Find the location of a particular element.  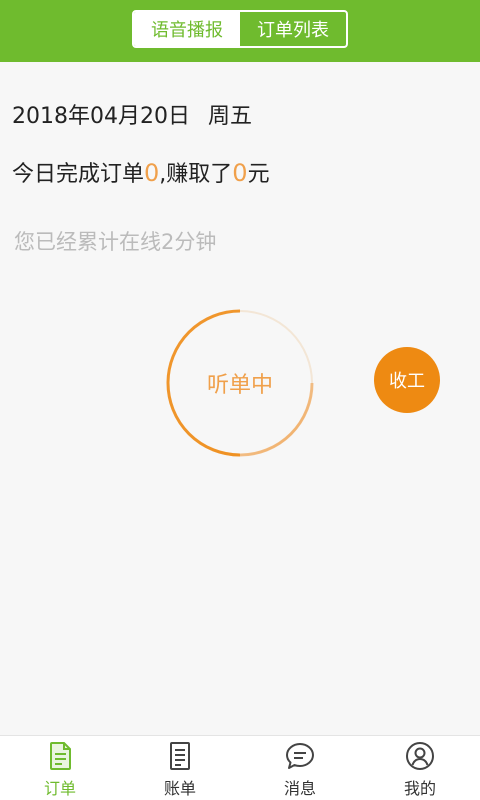

tab-profile-label: 我的 is located at coordinates (419, 788).